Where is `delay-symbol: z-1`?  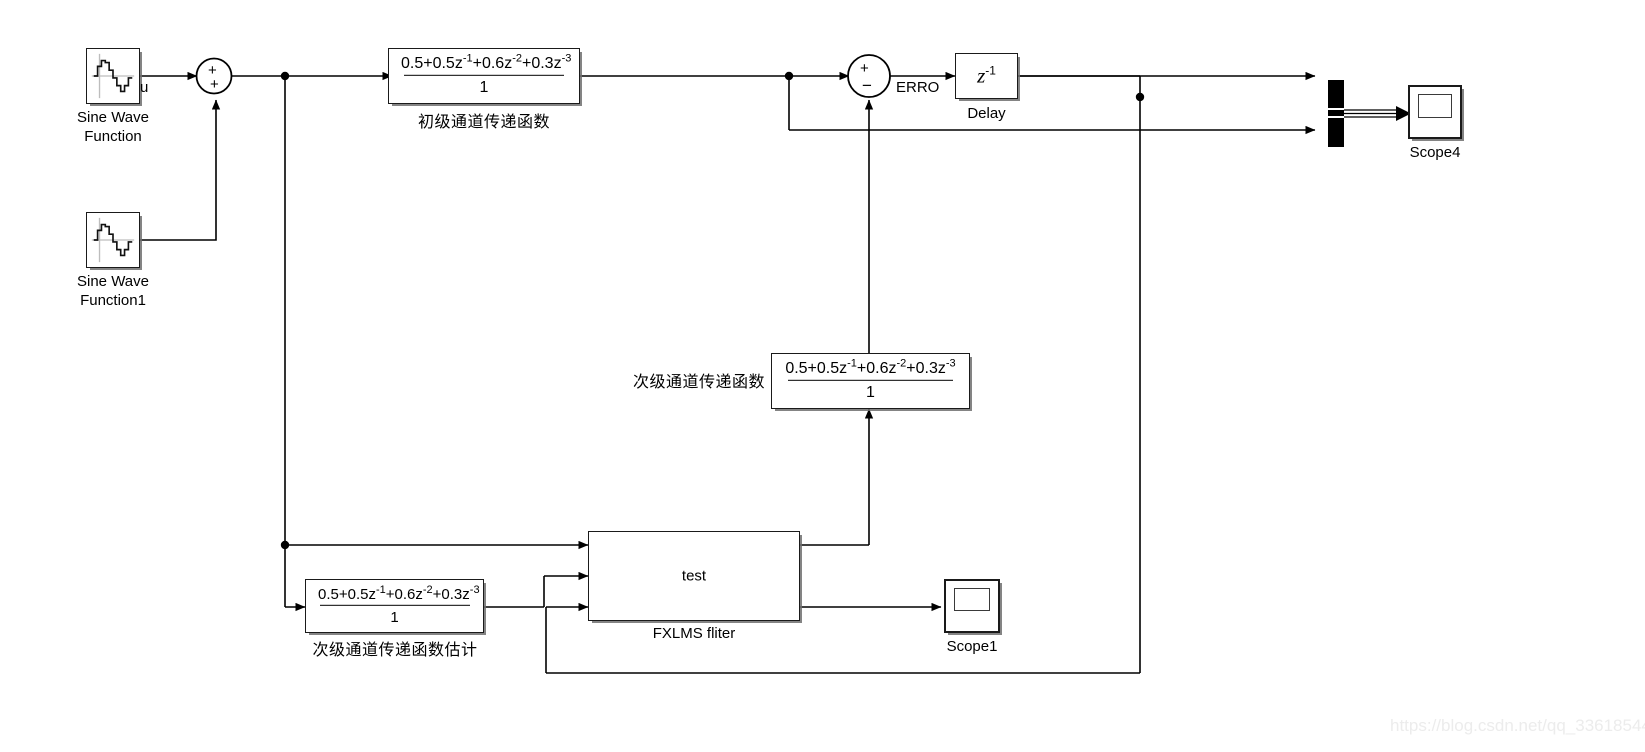
delay-symbol: z-1 is located at coordinates (986, 76).